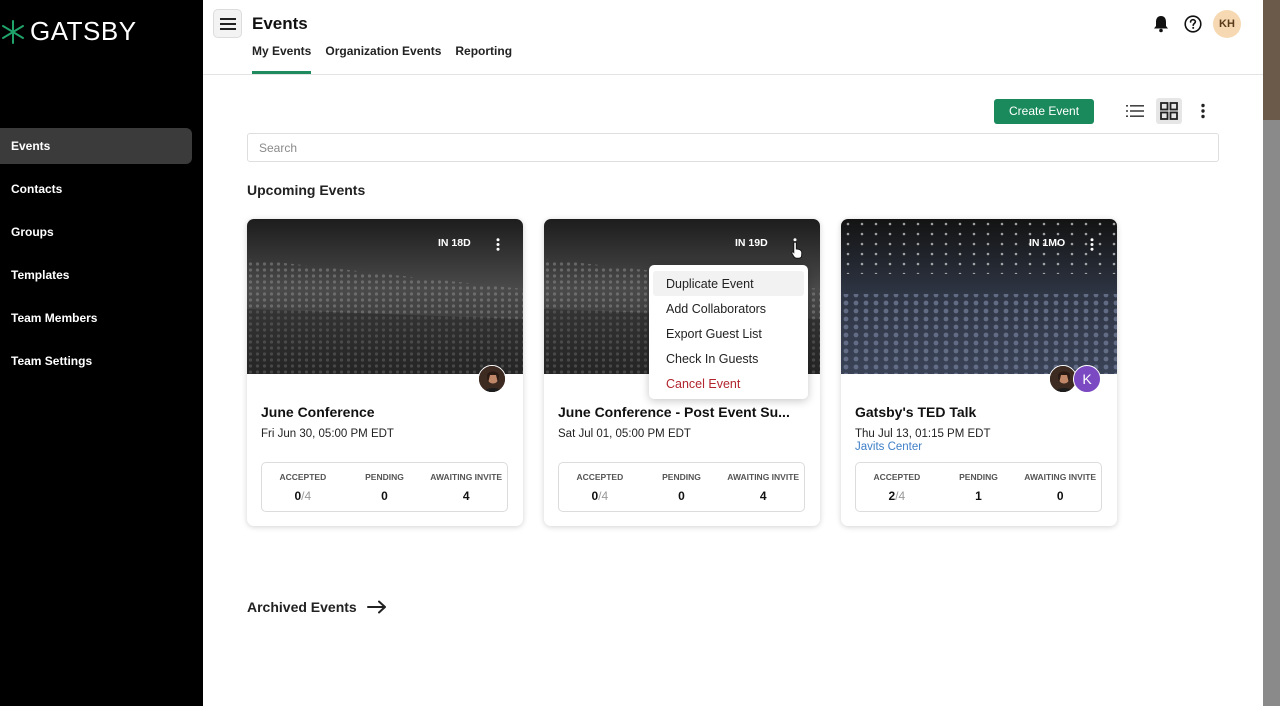 This screenshot has height=706, width=1280. I want to click on days-until-badge: IN 19D, so click(751, 243).